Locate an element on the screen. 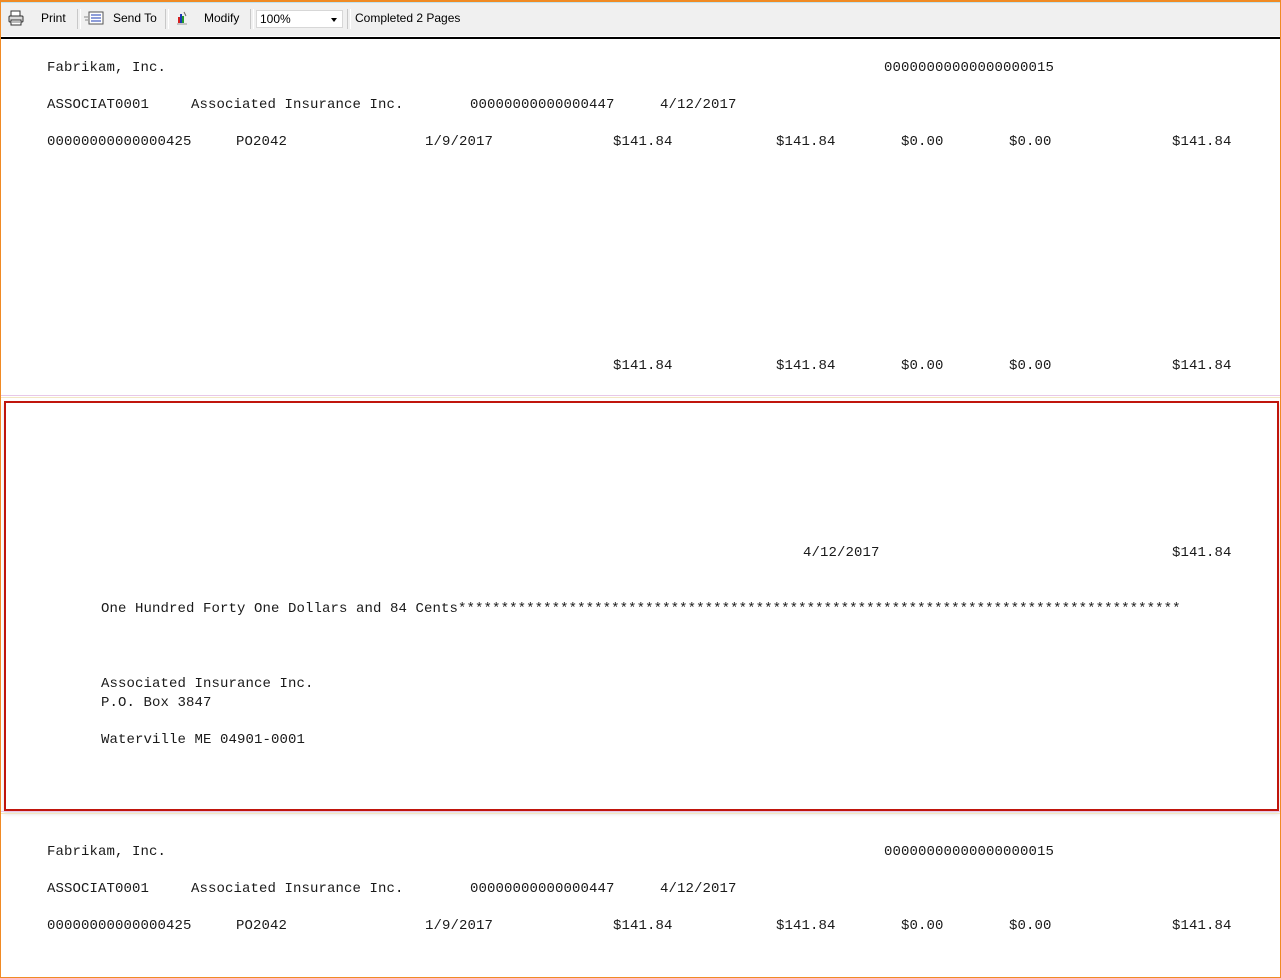 This screenshot has height=978, width=1281. zoom-value: 100% is located at coordinates (275, 19).